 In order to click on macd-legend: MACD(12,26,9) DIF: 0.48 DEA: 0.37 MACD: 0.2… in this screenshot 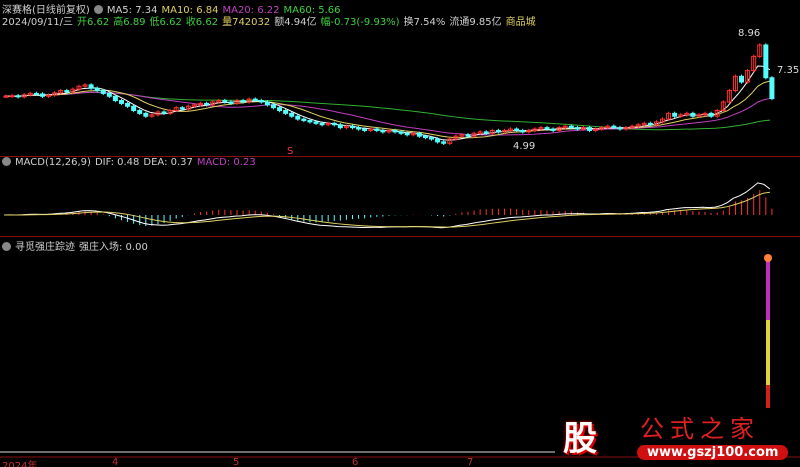, I will do `click(131, 162)`.